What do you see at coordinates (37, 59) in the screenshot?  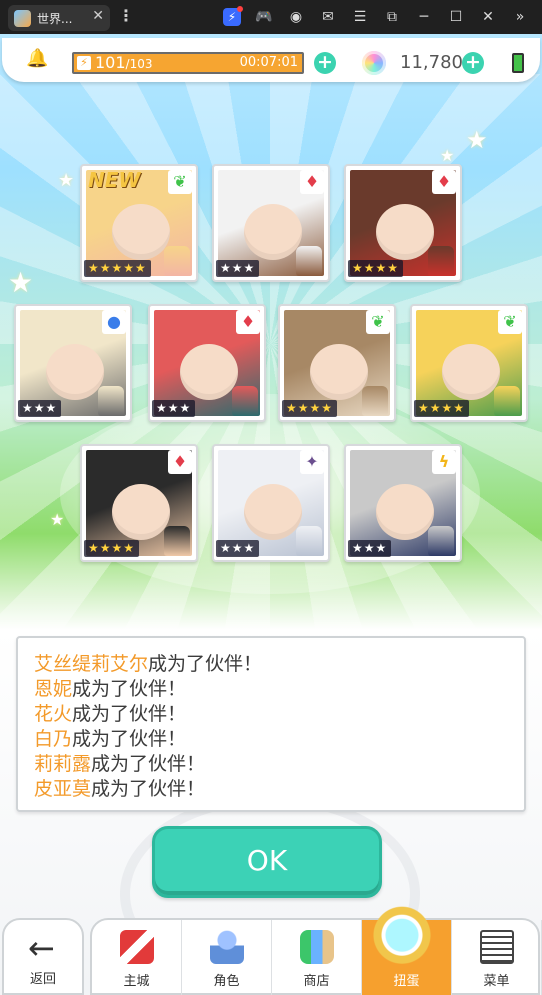 I see `notification-bell-icon: 🔔` at bounding box center [37, 59].